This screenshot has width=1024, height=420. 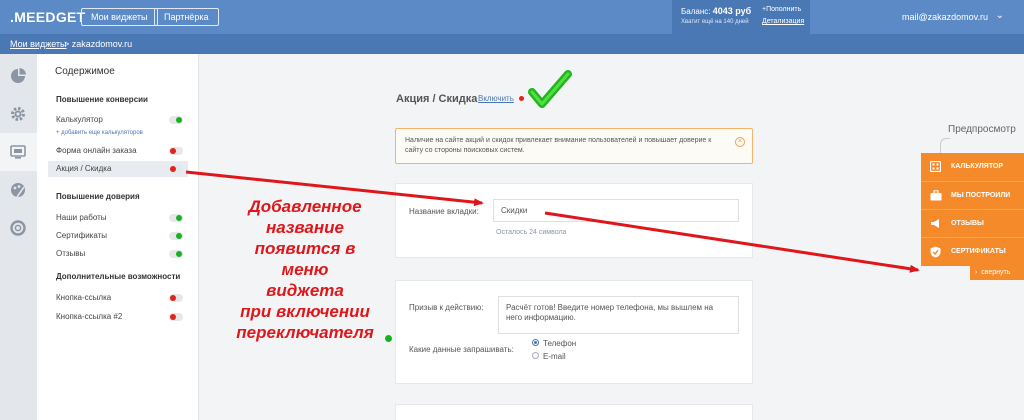 I want to click on rail-stats, so click(x=18, y=76).